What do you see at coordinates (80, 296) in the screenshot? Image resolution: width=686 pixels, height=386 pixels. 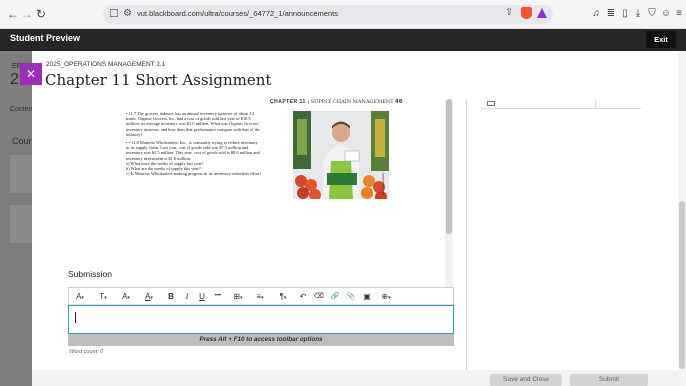 I see `text-format-button: A▾` at bounding box center [80, 296].